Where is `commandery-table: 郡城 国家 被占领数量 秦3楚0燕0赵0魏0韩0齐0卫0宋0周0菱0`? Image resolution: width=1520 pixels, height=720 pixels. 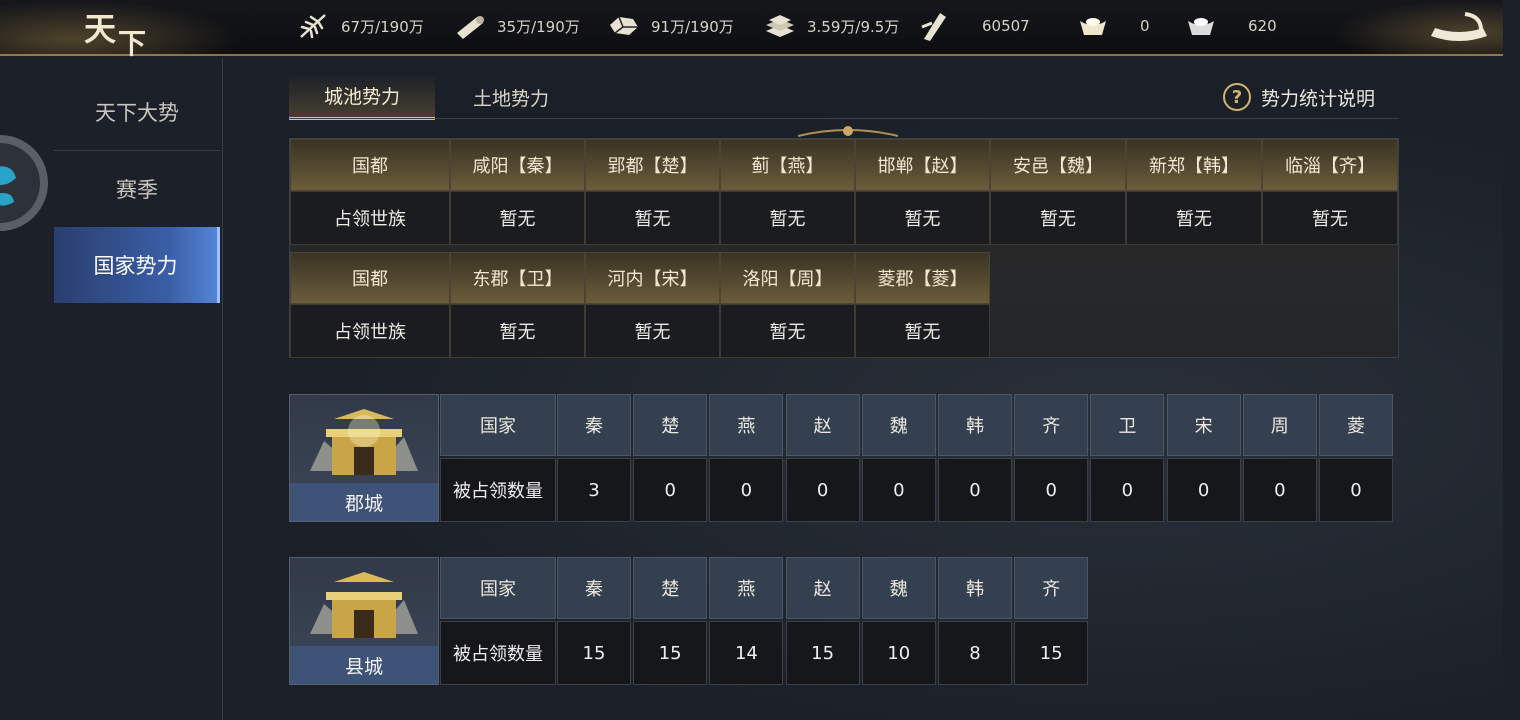
commandery-table: 郡城 国家 被占领数量 秦3楚0燕0赵0魏0韩0齐0卫0宋0周0菱0 is located at coordinates (844, 459).